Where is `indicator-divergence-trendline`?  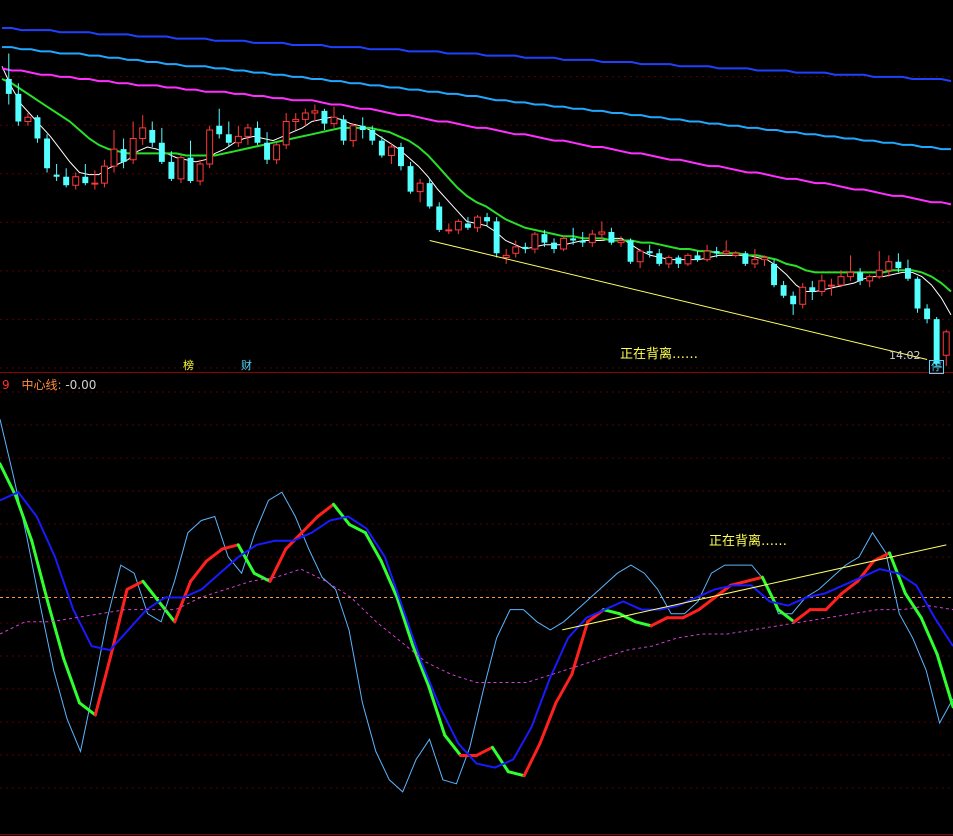
indicator-divergence-trendline is located at coordinates (754, 587).